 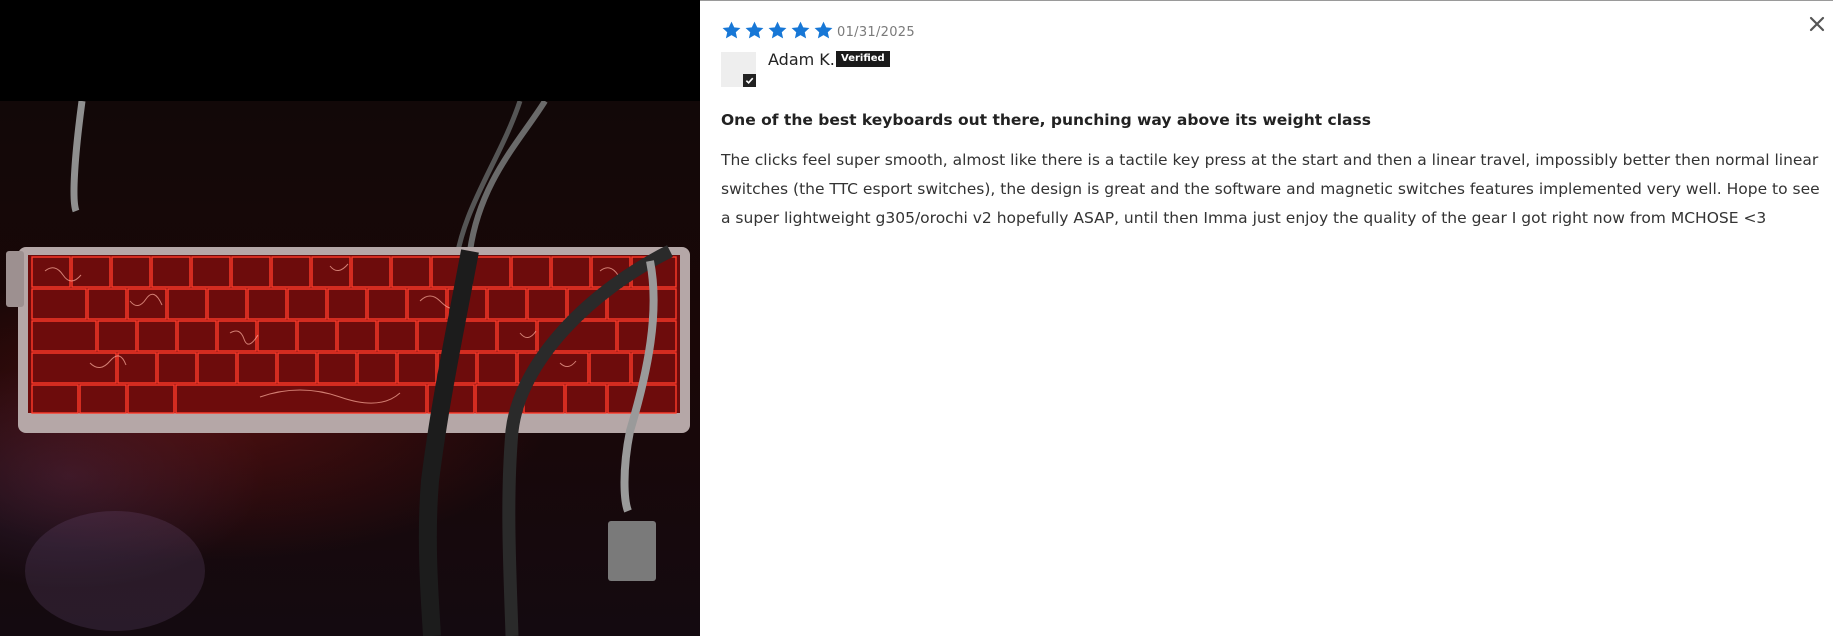 I want to click on reviewer-name: Adam K., so click(x=801, y=59).